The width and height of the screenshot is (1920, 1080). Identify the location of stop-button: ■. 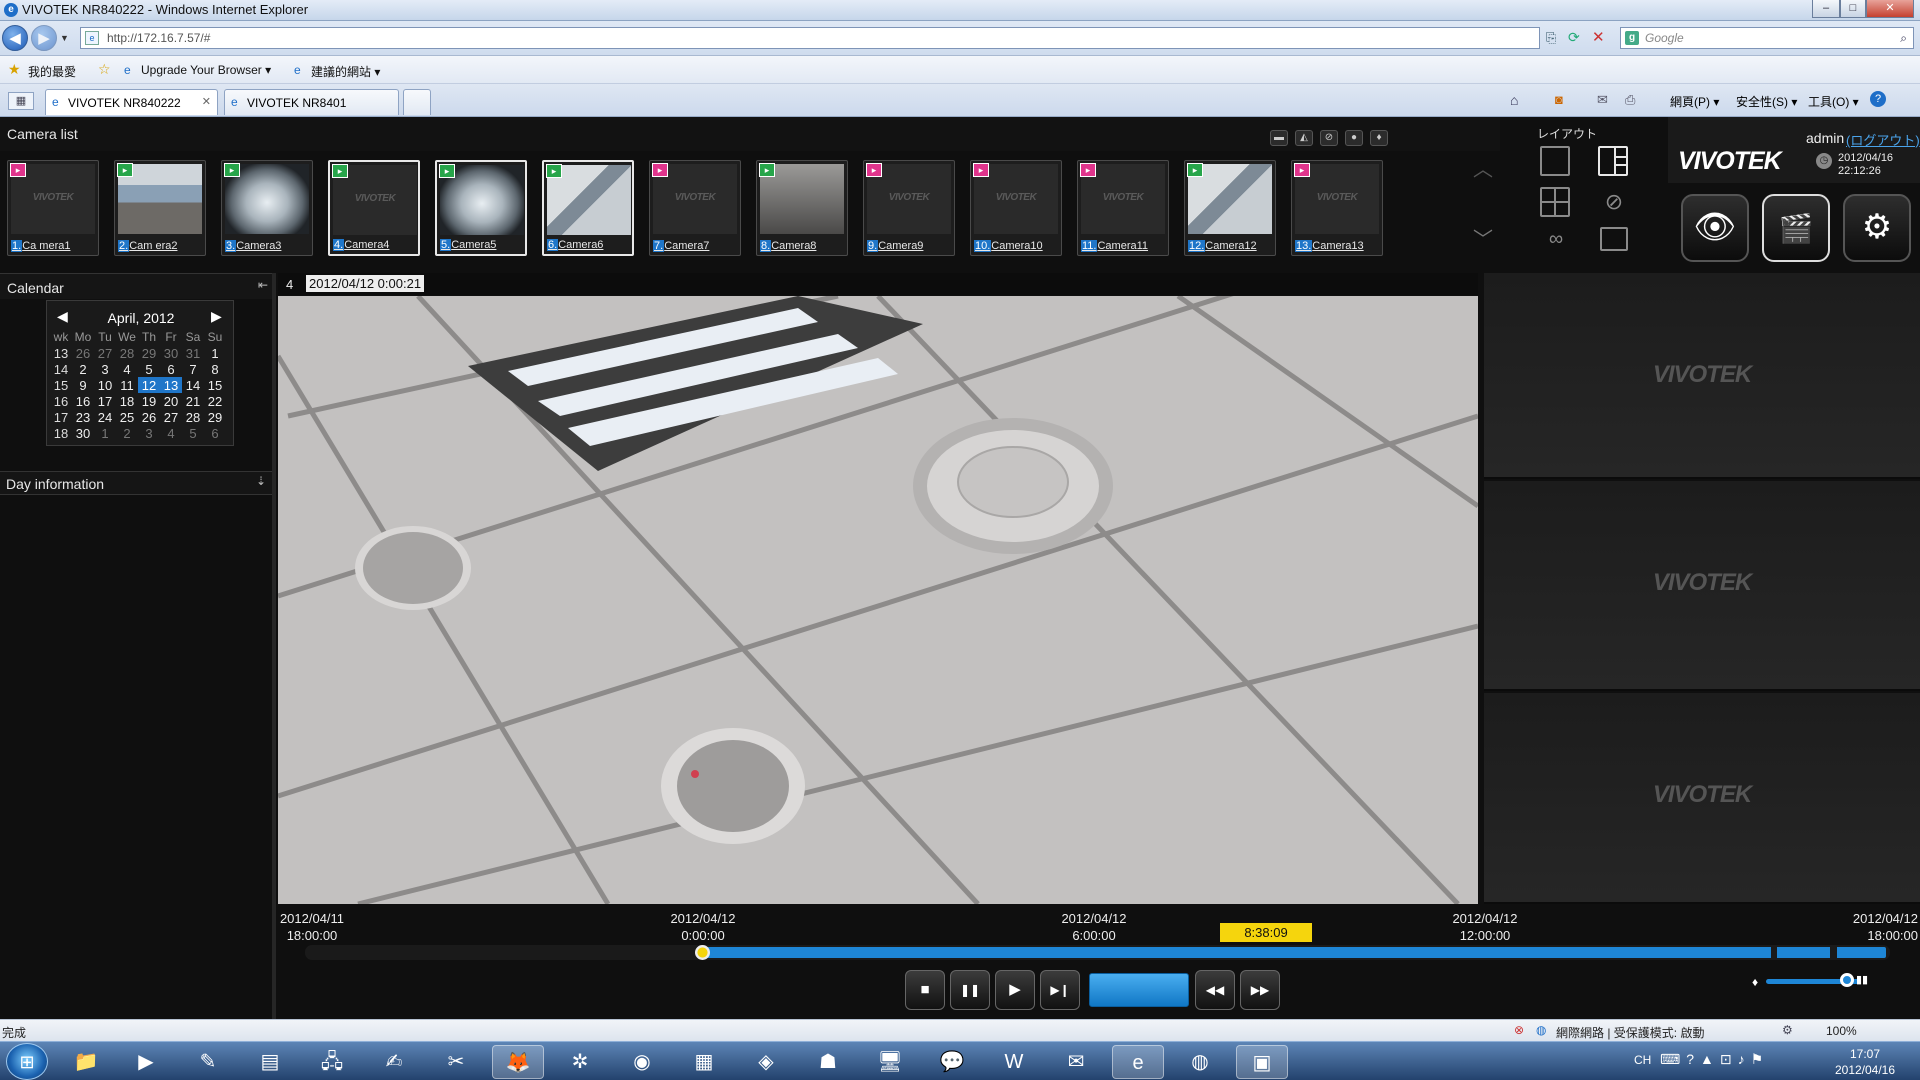
(925, 990).